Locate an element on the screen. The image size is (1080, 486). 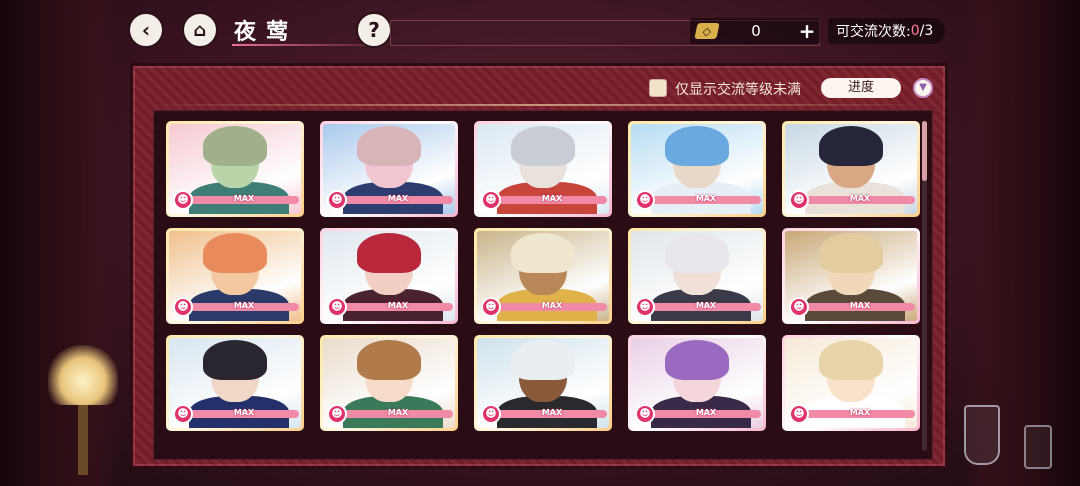
exchange-label: 可交流次数: is located at coordinates (873, 32).